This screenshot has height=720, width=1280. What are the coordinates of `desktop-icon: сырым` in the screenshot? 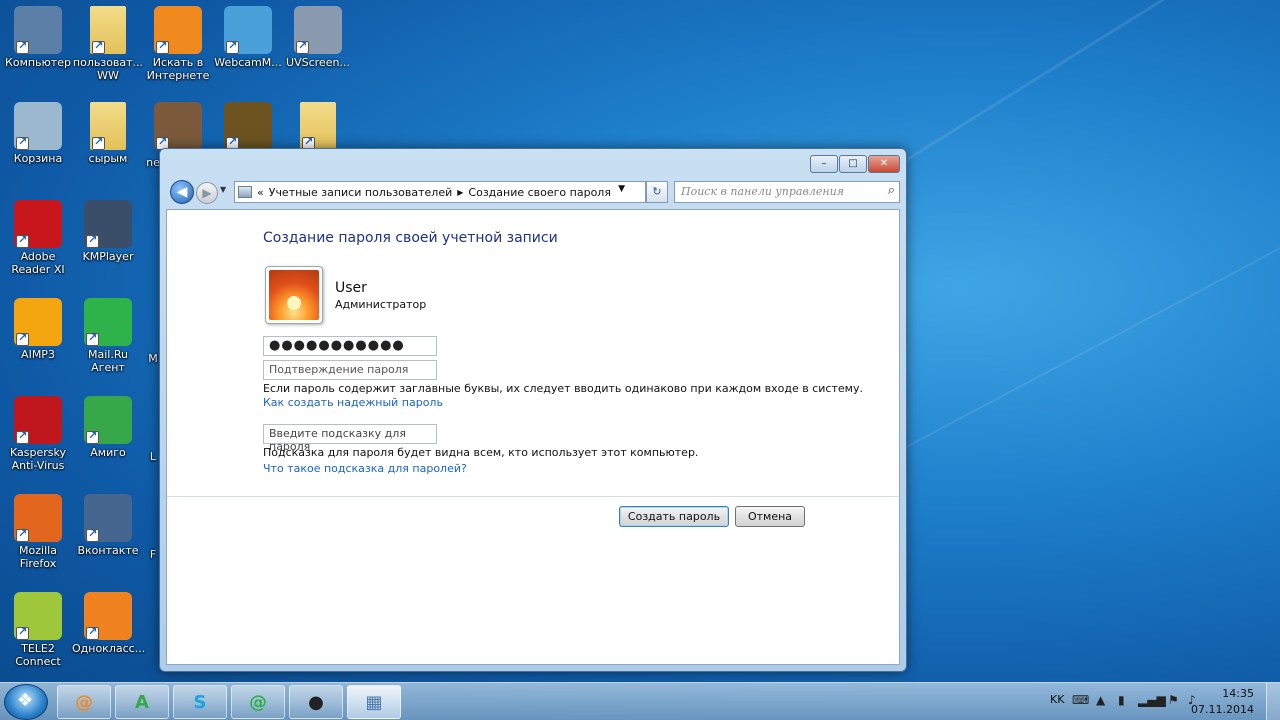 It's located at (108, 133).